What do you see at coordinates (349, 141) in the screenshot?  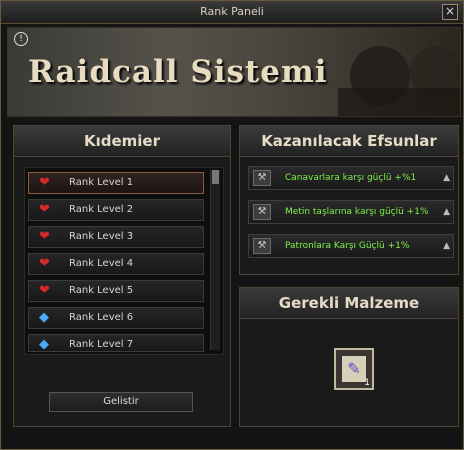 I see `bonuses-heading: Kazanılacak Efsunlar` at bounding box center [349, 141].